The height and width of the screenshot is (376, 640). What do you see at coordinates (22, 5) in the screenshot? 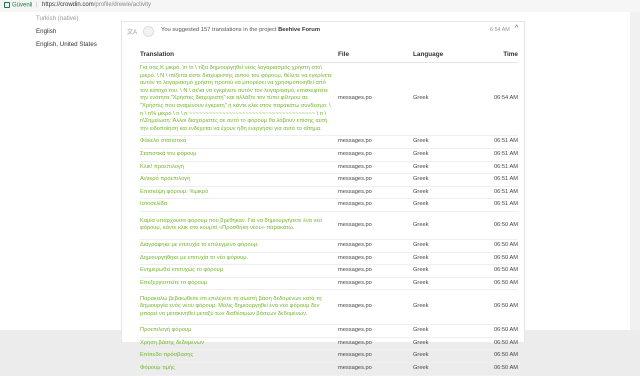
I see `secure-label: Güvenli` at bounding box center [22, 5].